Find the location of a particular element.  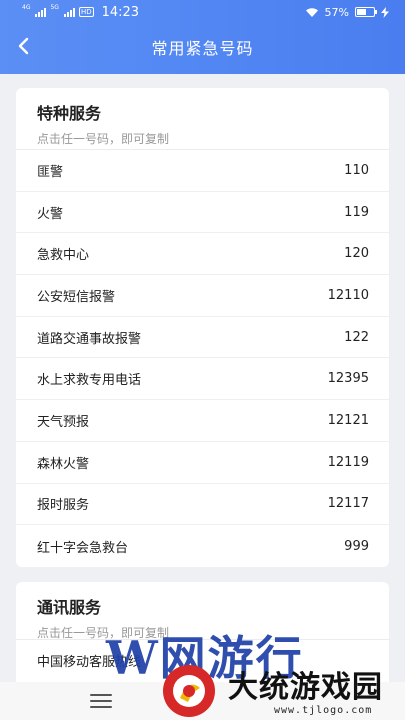

wifi-icon is located at coordinates (311, 12).